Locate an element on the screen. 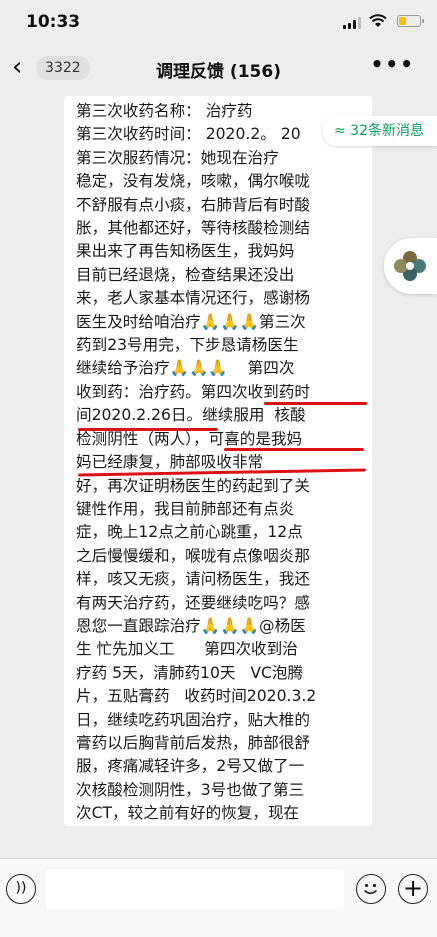 The width and height of the screenshot is (437, 937). message-input is located at coordinates (195, 889).